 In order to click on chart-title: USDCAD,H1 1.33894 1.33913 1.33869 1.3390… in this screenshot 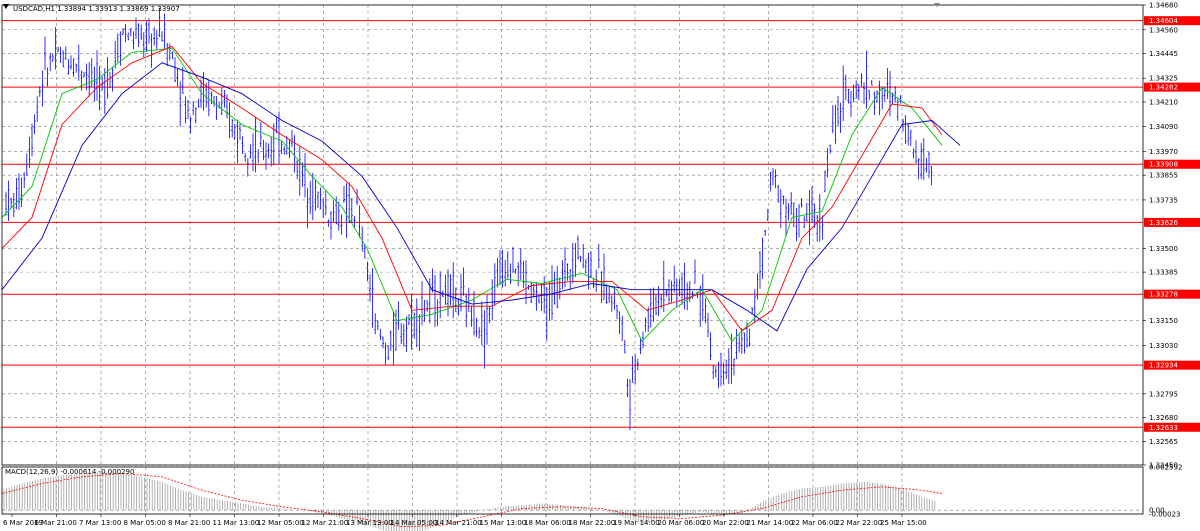, I will do `click(96, 9)`.